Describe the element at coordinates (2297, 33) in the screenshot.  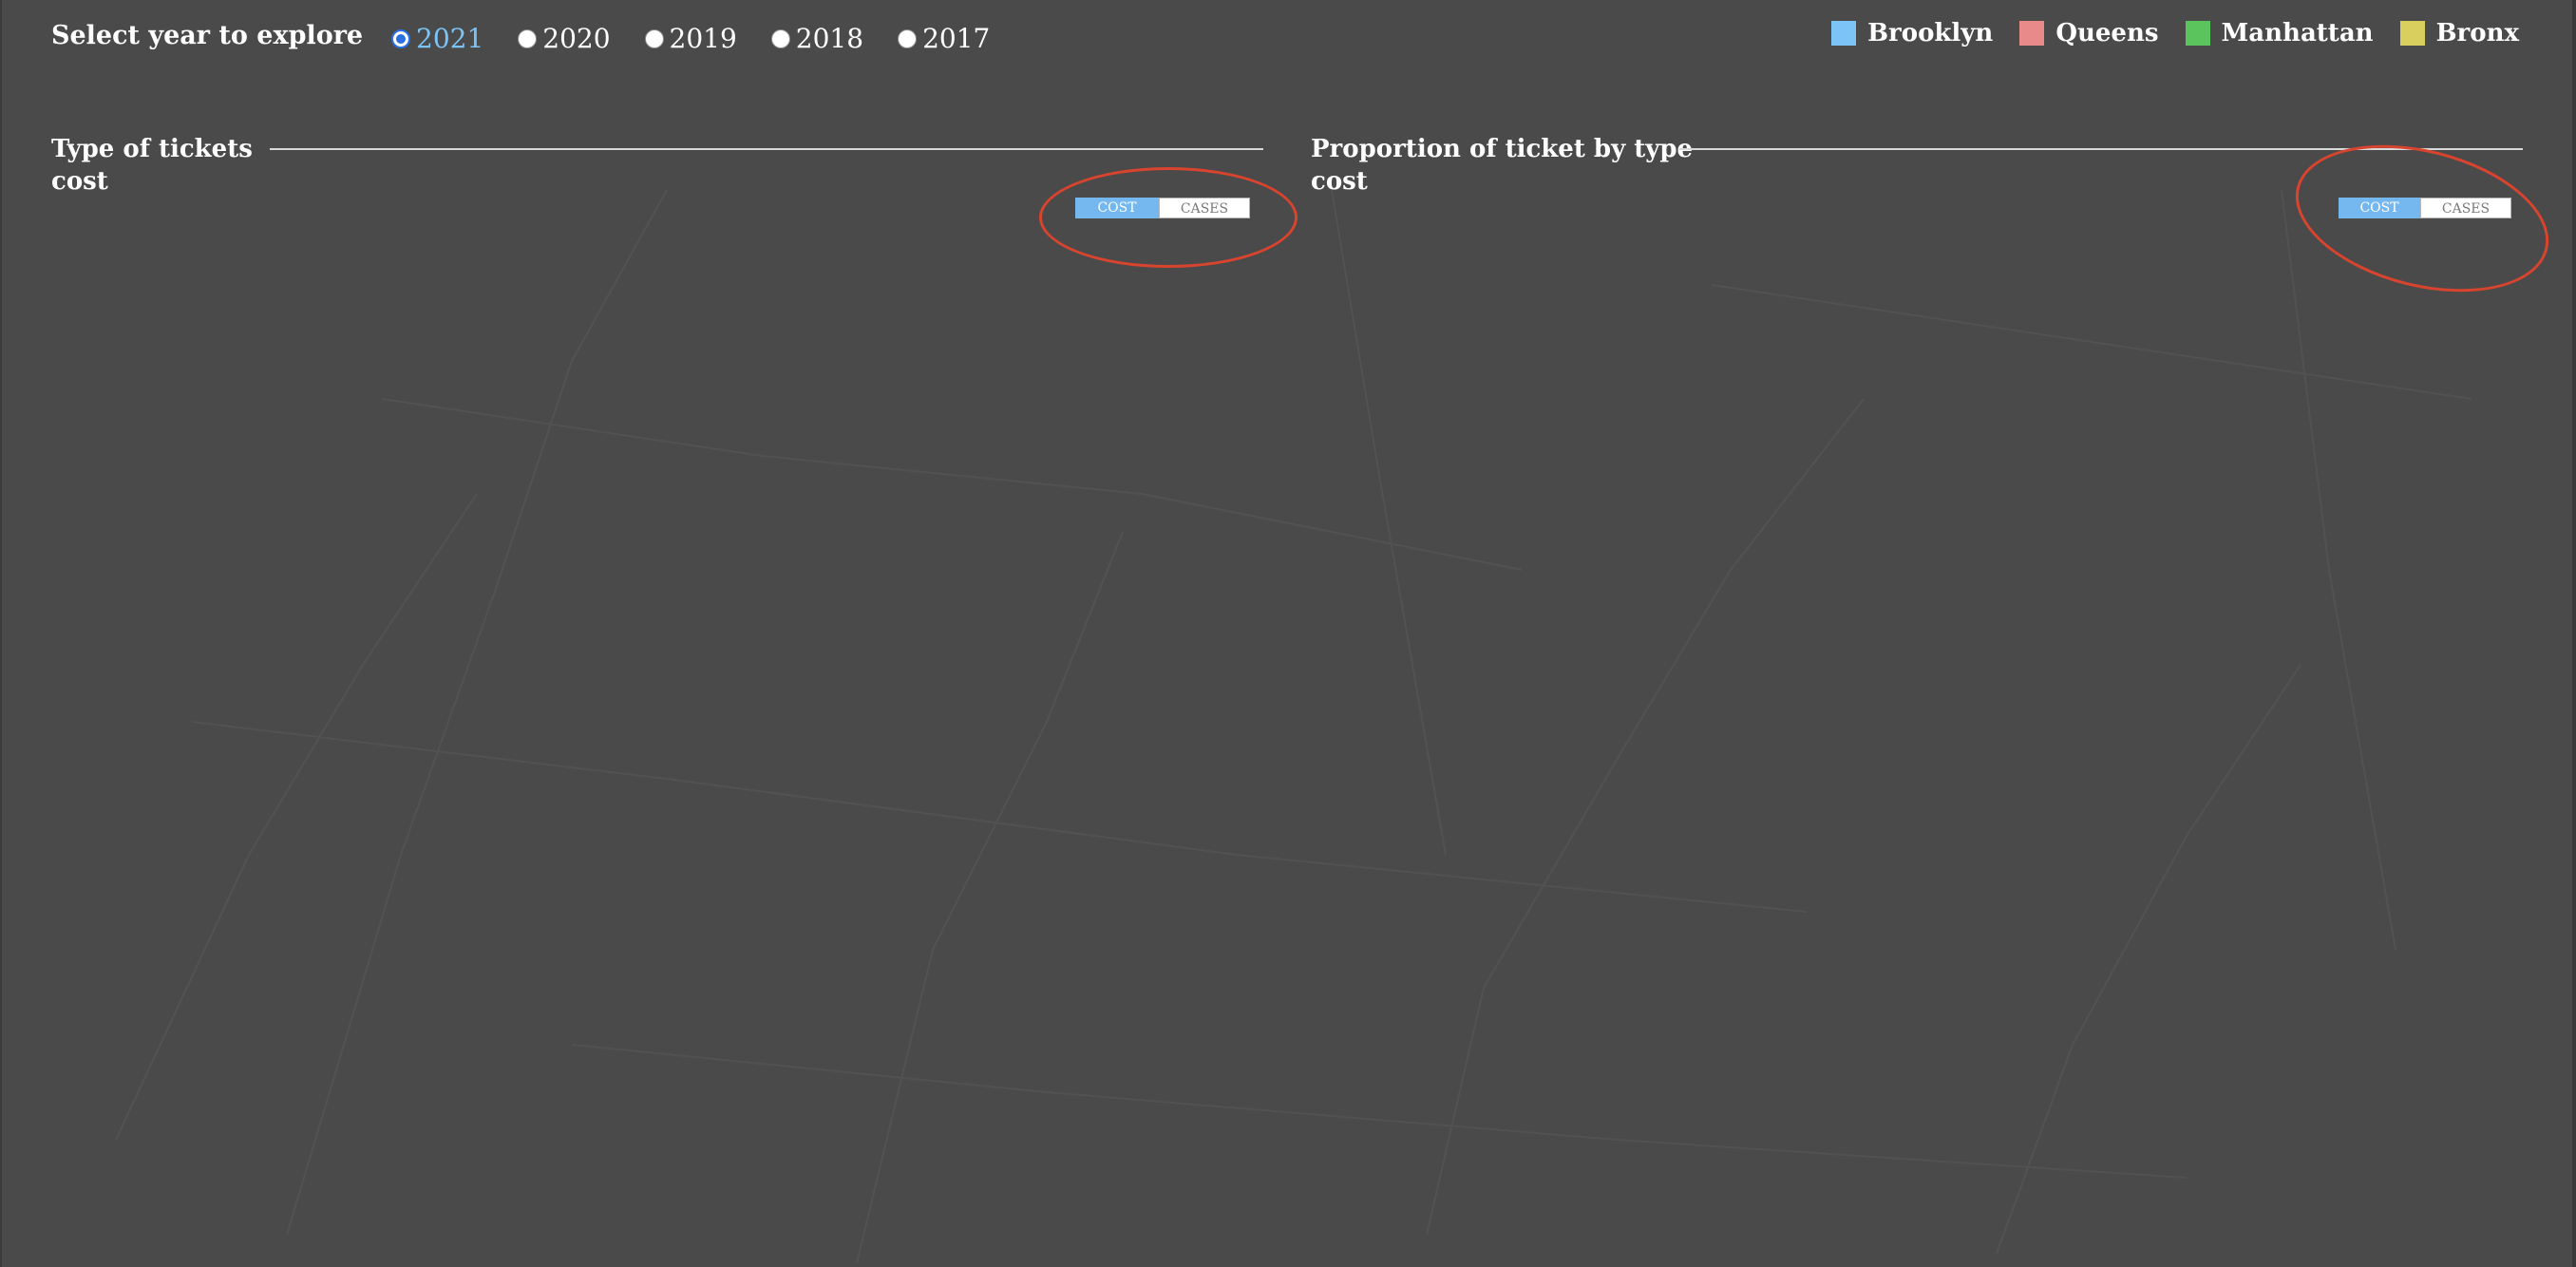
I see `legend-label: Manhattan` at that location.